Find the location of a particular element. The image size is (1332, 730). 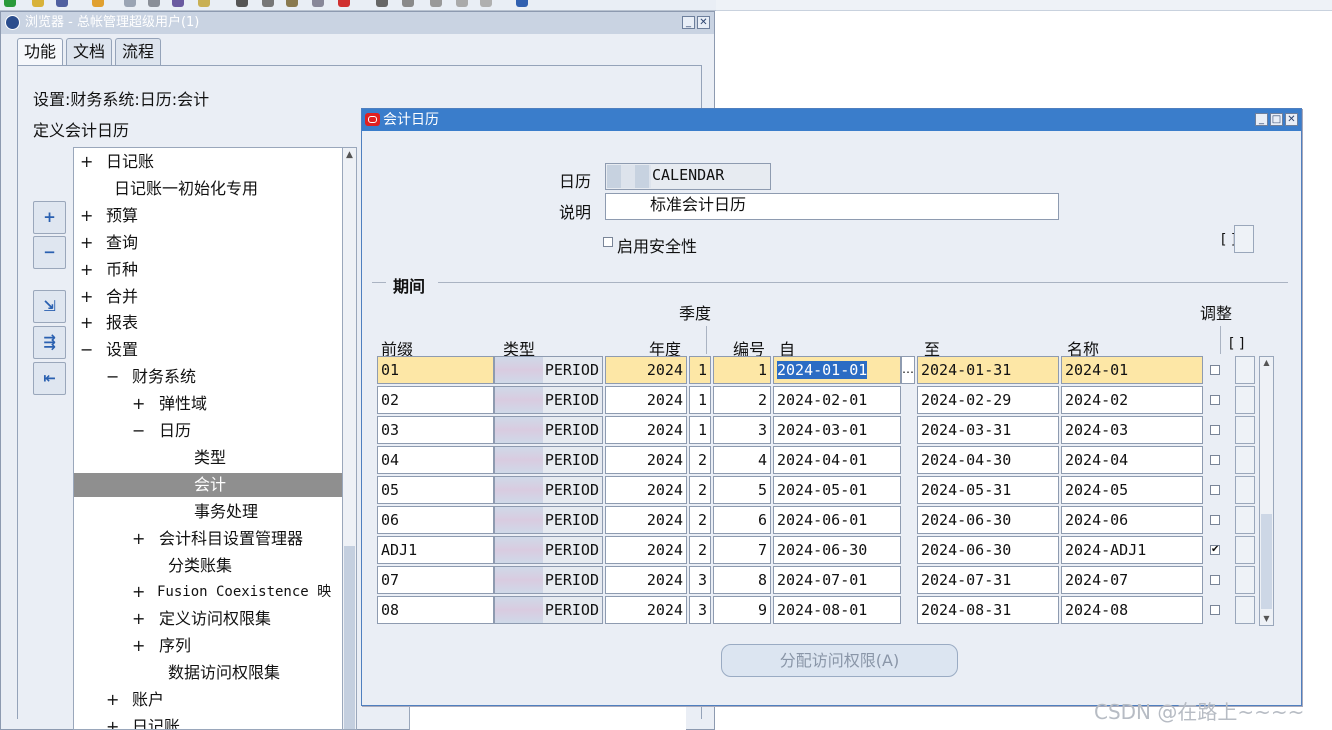

from-date-cell: 2024-04-01 is located at coordinates (837, 460).